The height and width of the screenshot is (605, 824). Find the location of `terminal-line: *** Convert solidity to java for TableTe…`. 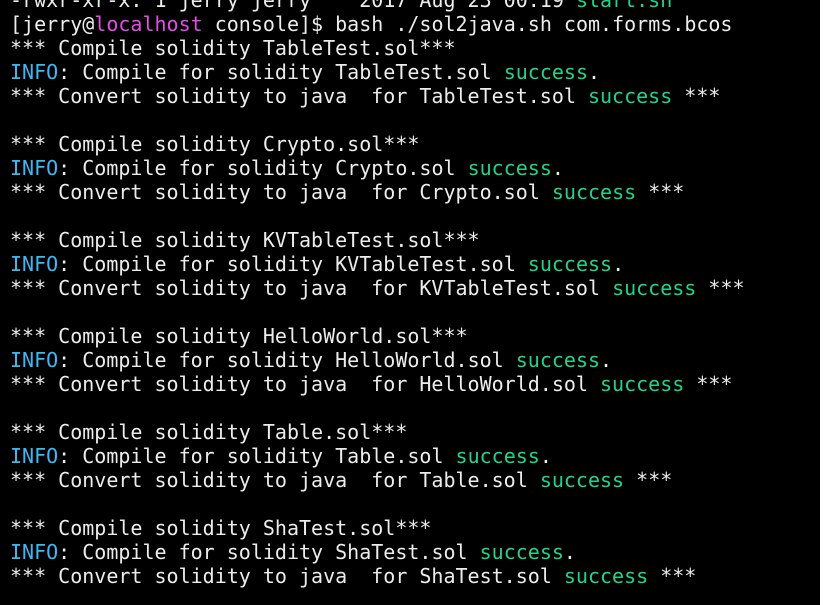

terminal-line: *** Convert solidity to java for TableTe… is located at coordinates (415, 96).